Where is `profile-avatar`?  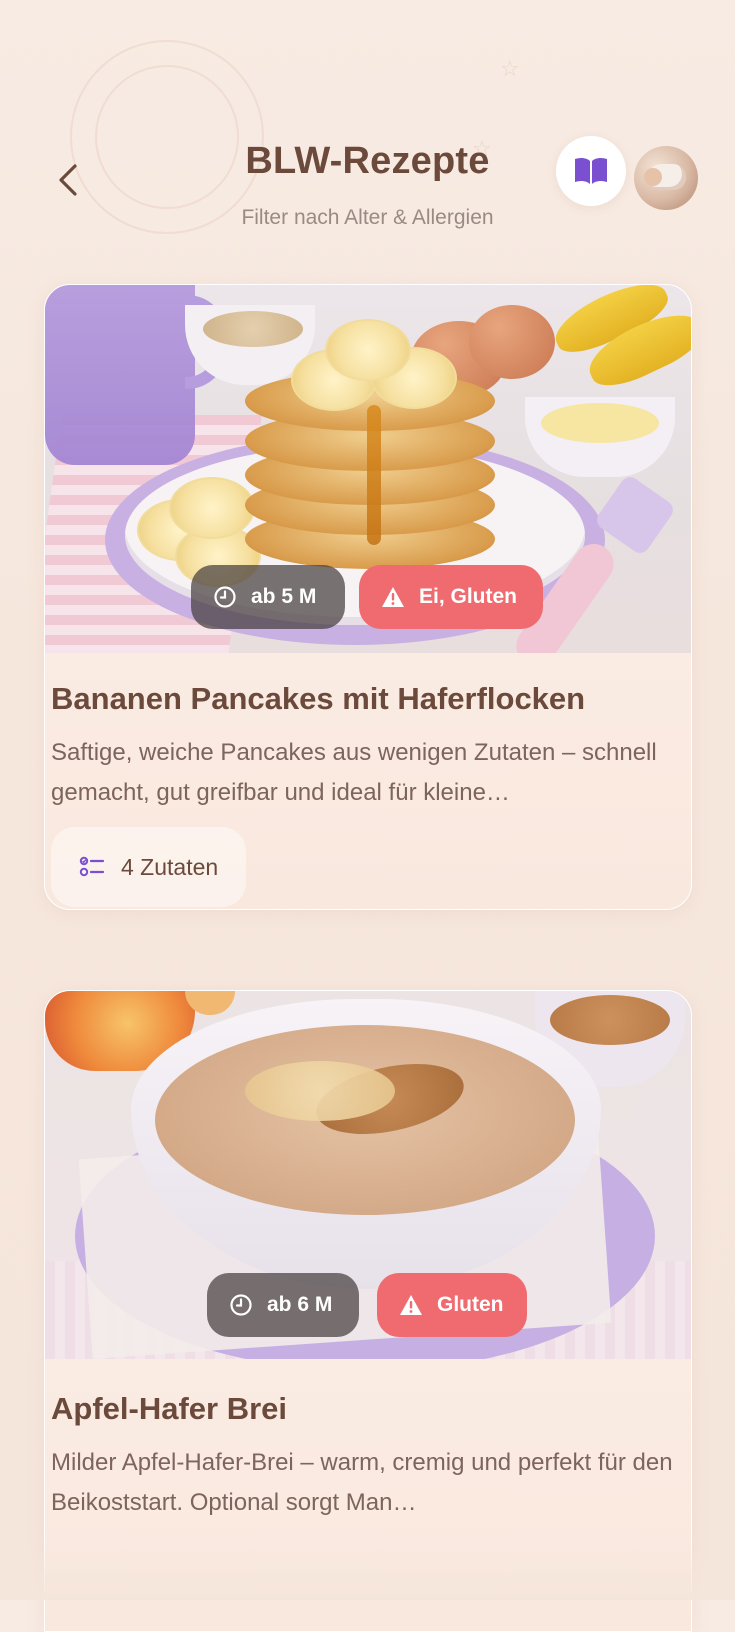 profile-avatar is located at coordinates (666, 178).